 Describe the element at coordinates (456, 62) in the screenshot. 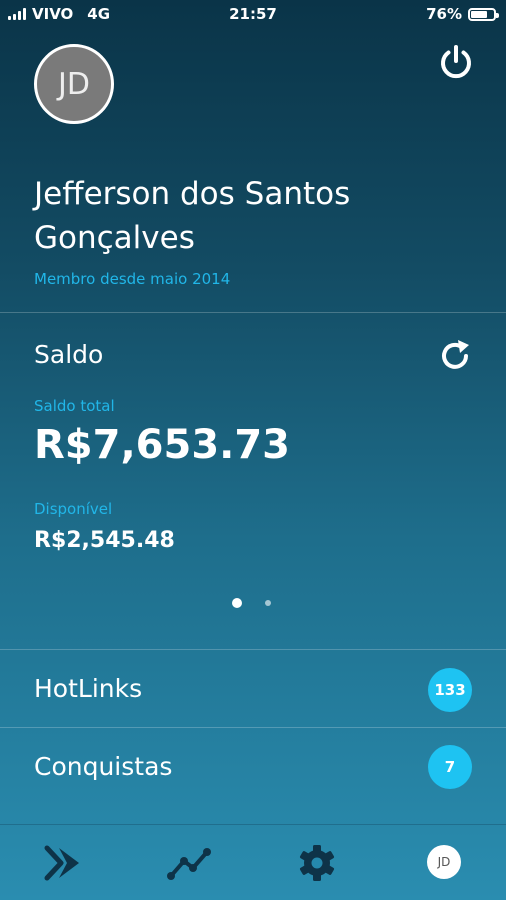

I see `power-icon` at that location.